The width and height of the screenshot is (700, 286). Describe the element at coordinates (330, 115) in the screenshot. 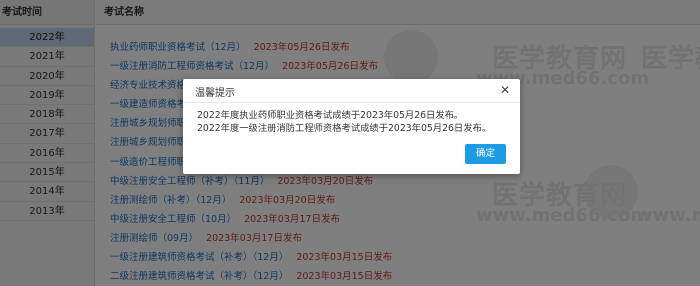

I see `dialog-message-line: 2022年度执业药师职业资格考试成绩于2023年05月26日发布。` at that location.